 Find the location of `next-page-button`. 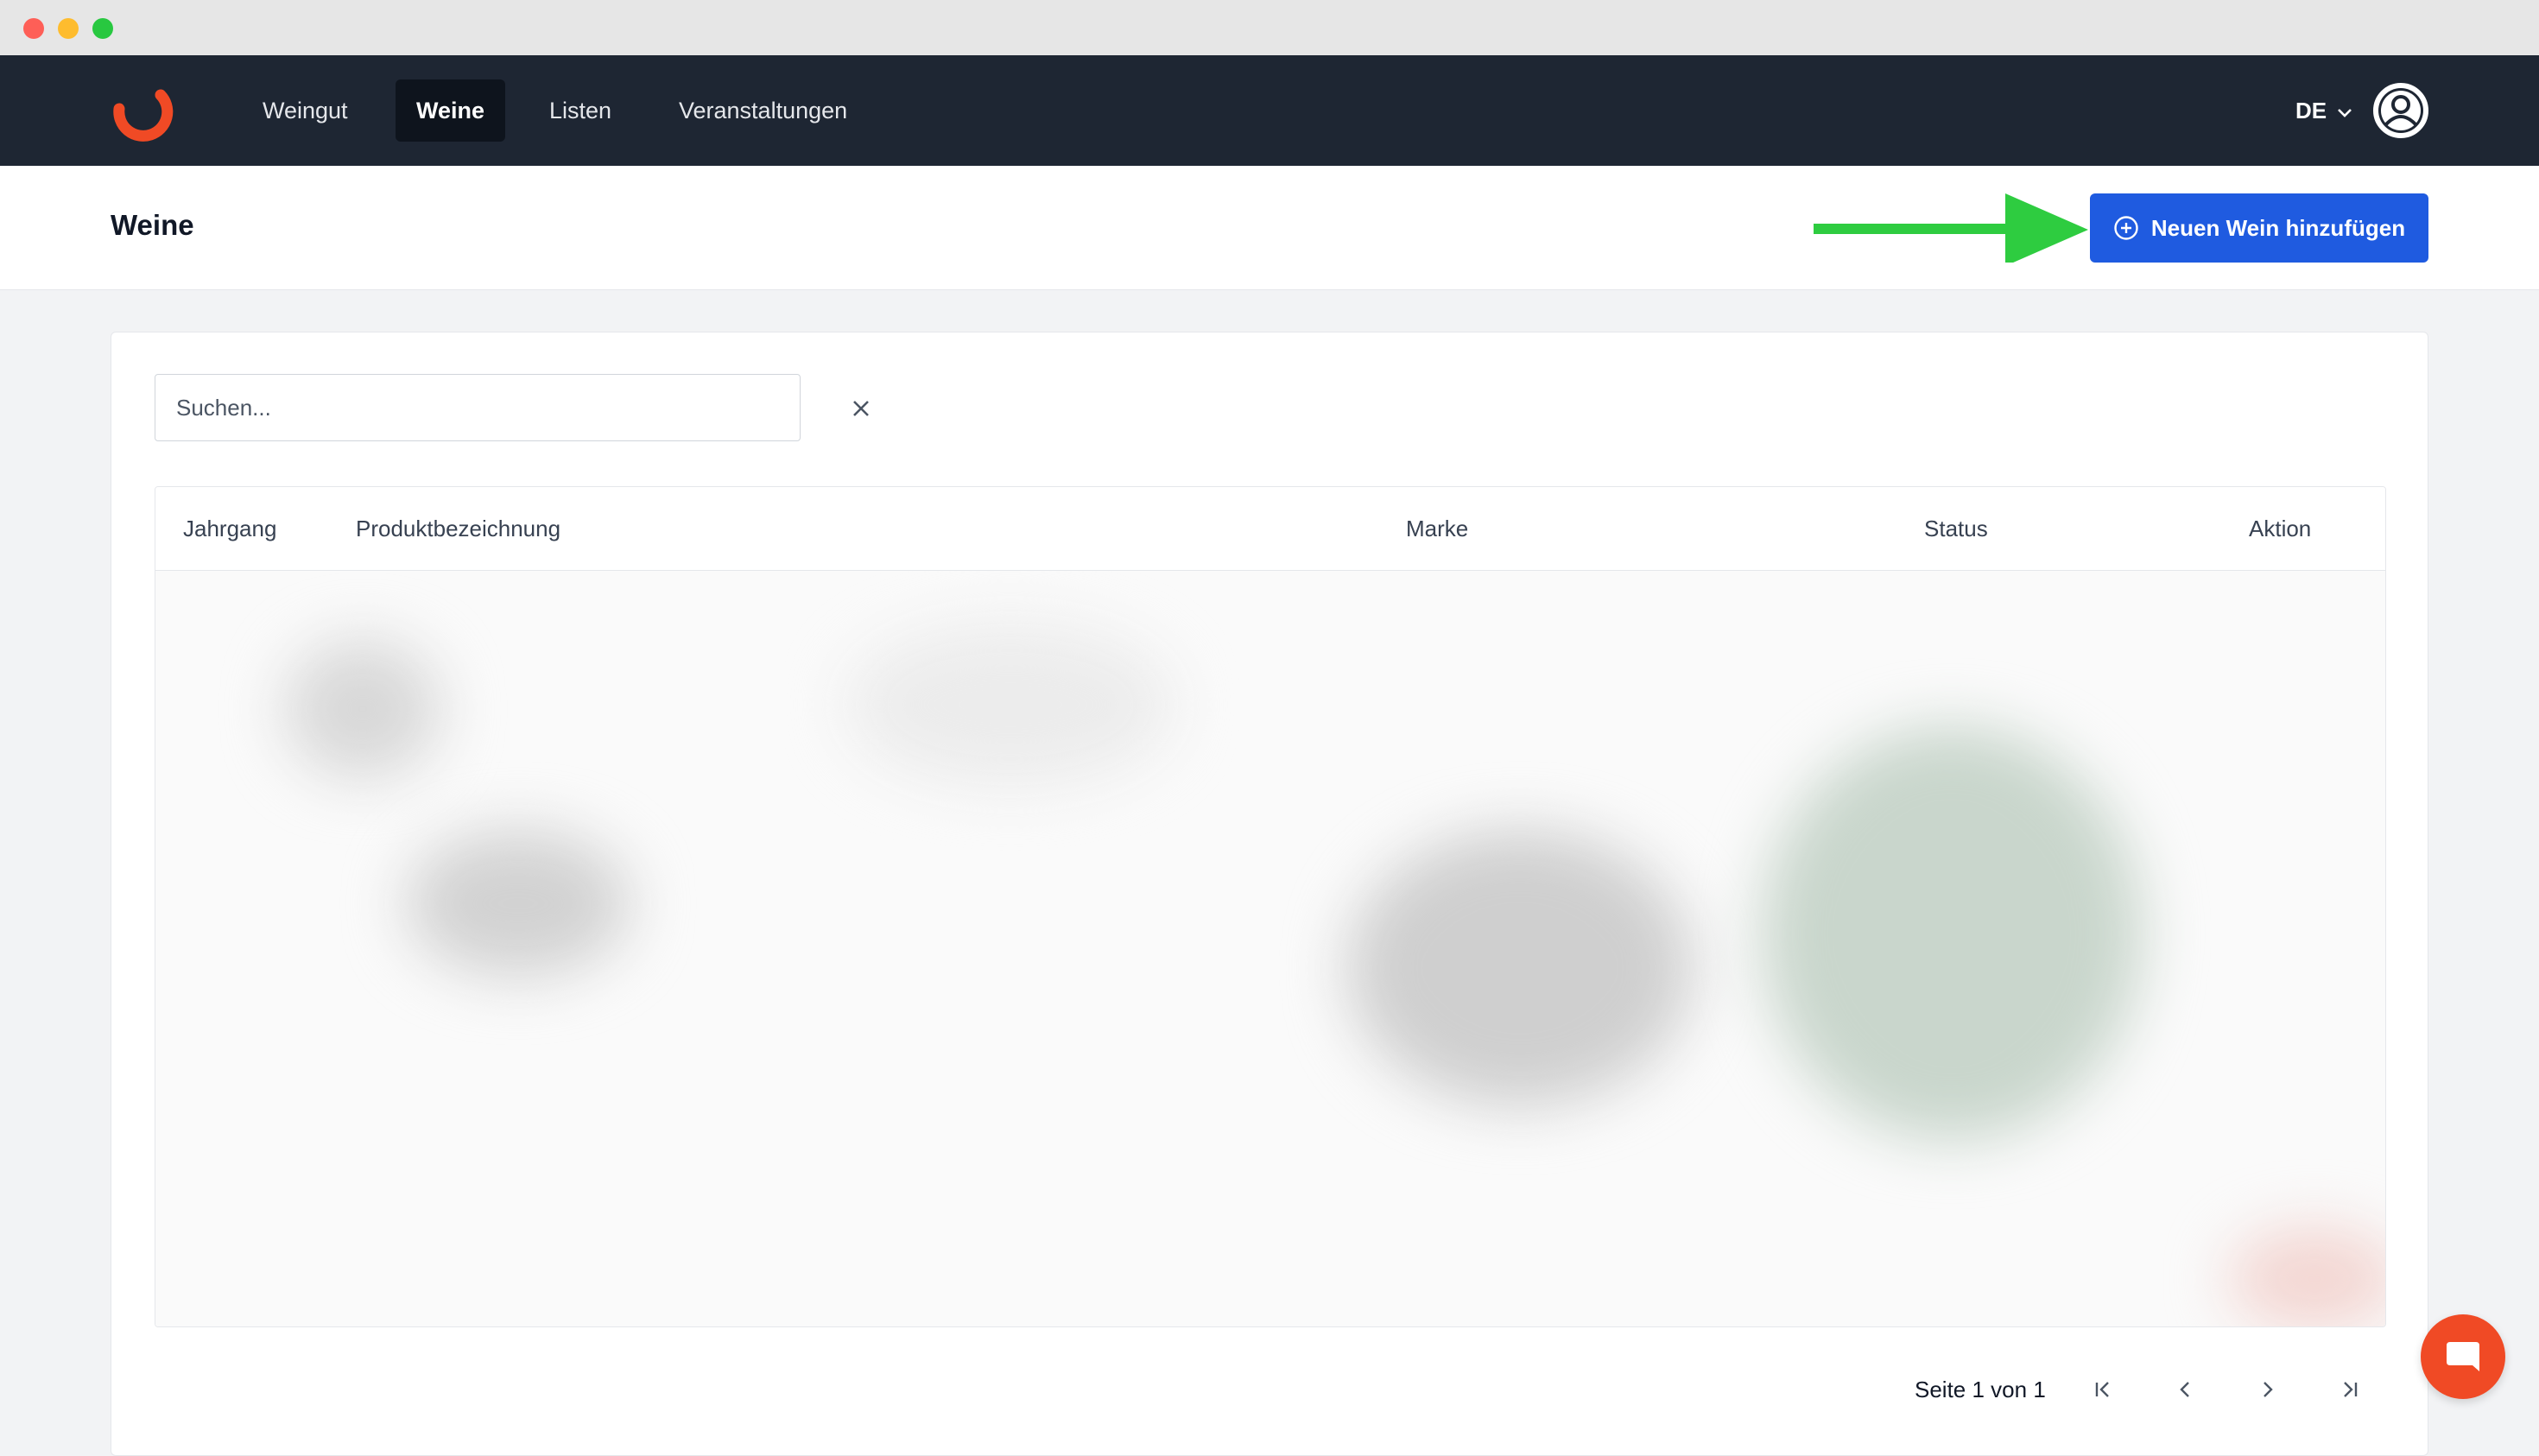

next-page-button is located at coordinates (2267, 1389).